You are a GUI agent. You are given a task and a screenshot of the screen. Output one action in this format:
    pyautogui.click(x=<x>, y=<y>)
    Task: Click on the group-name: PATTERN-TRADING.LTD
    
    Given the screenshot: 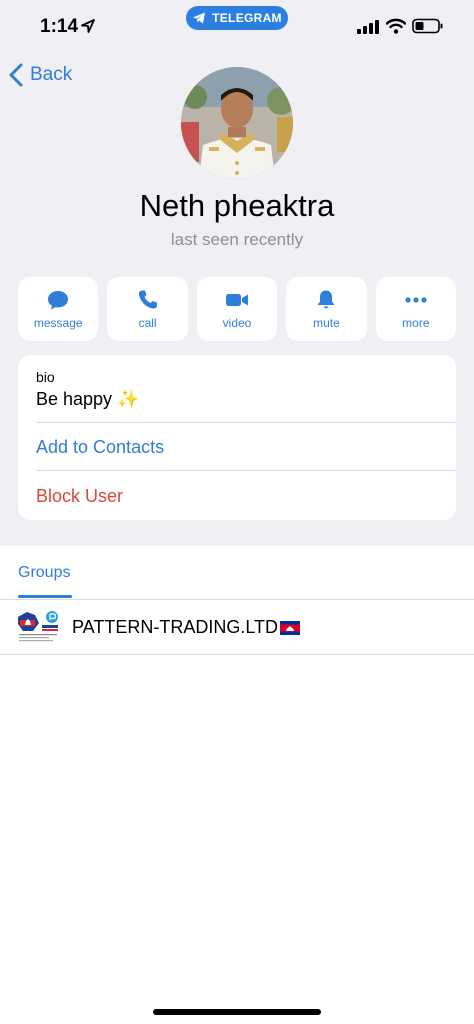 What is the action you would take?
    pyautogui.click(x=186, y=627)
    